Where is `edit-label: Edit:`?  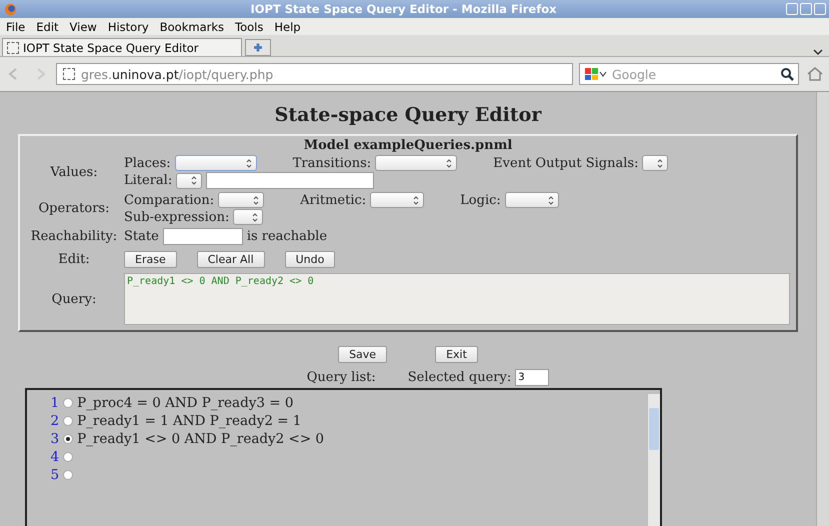
edit-label: Edit: is located at coordinates (74, 259).